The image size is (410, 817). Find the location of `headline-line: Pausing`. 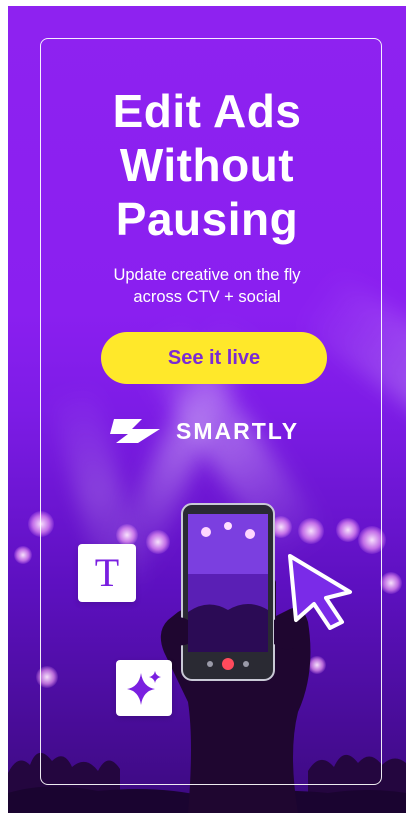

headline-line: Pausing is located at coordinates (207, 219).